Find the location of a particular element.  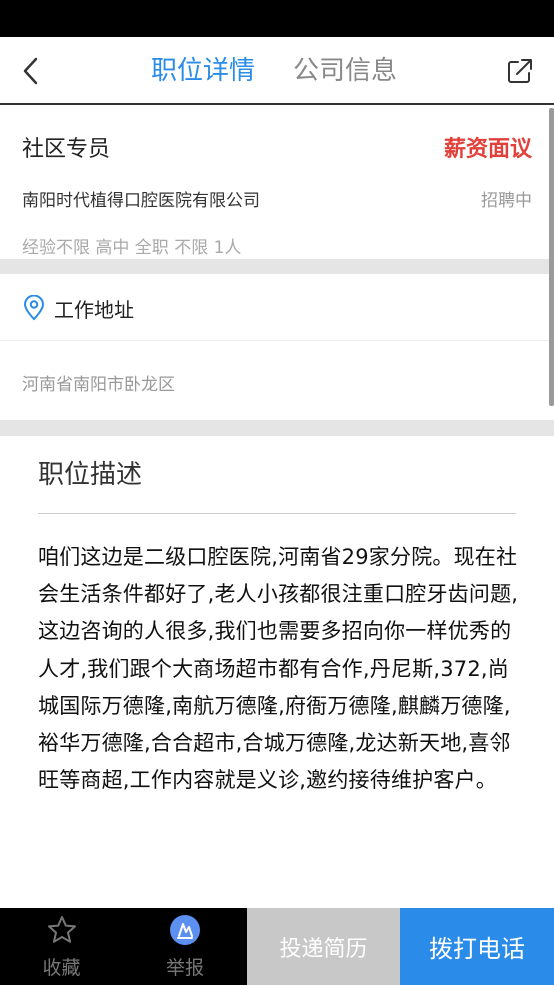

favorite-button: 收藏 is located at coordinates (61, 946).